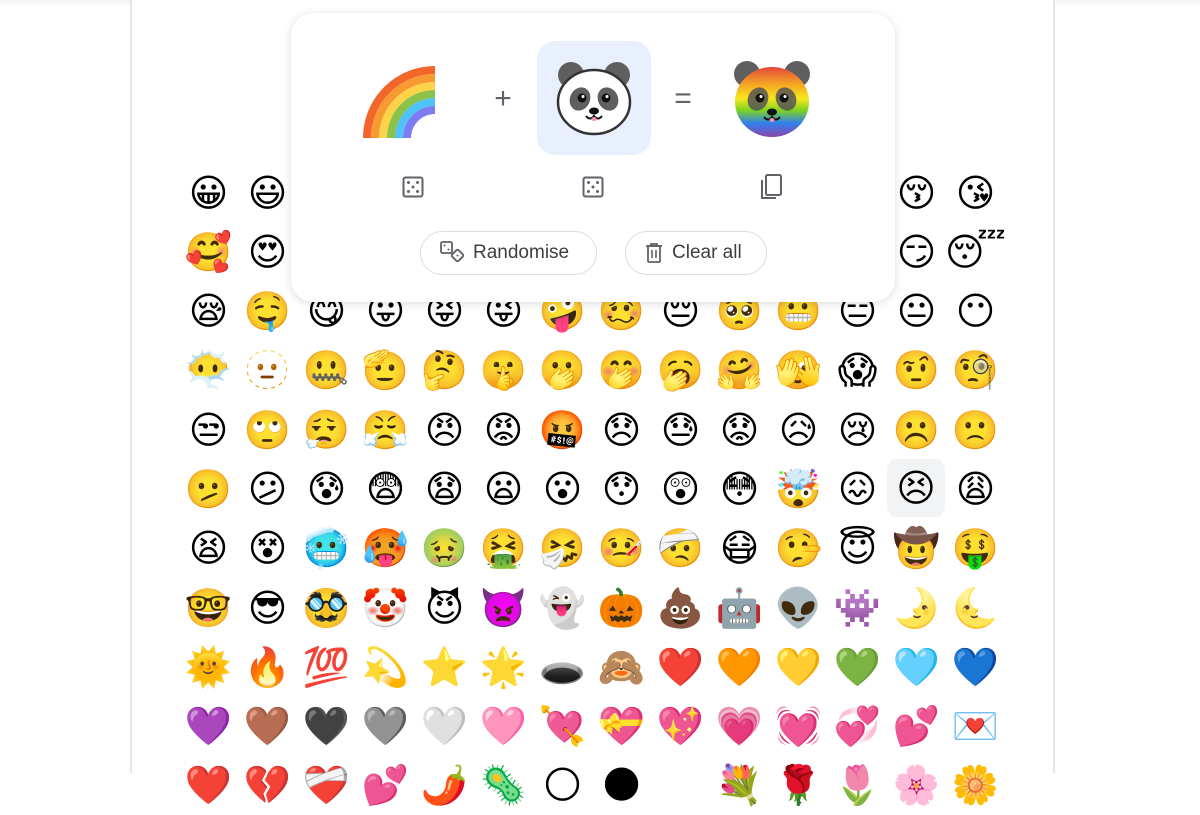 Image resolution: width=1200 pixels, height=815 pixels. I want to click on emoji-cell: 😘, so click(975, 192).